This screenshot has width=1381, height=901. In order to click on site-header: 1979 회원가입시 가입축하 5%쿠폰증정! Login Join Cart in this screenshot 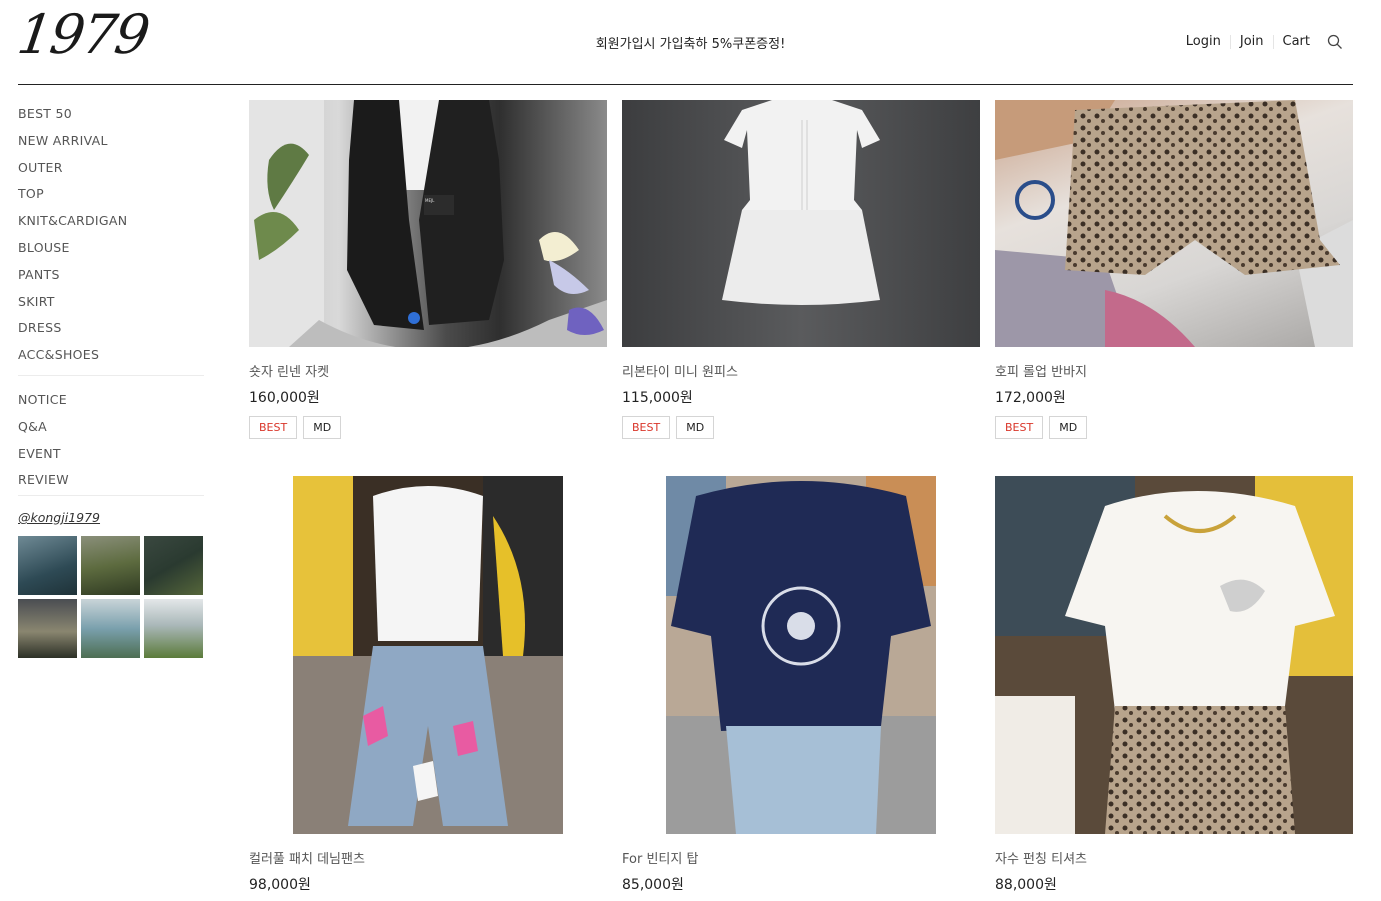, I will do `click(690, 43)`.